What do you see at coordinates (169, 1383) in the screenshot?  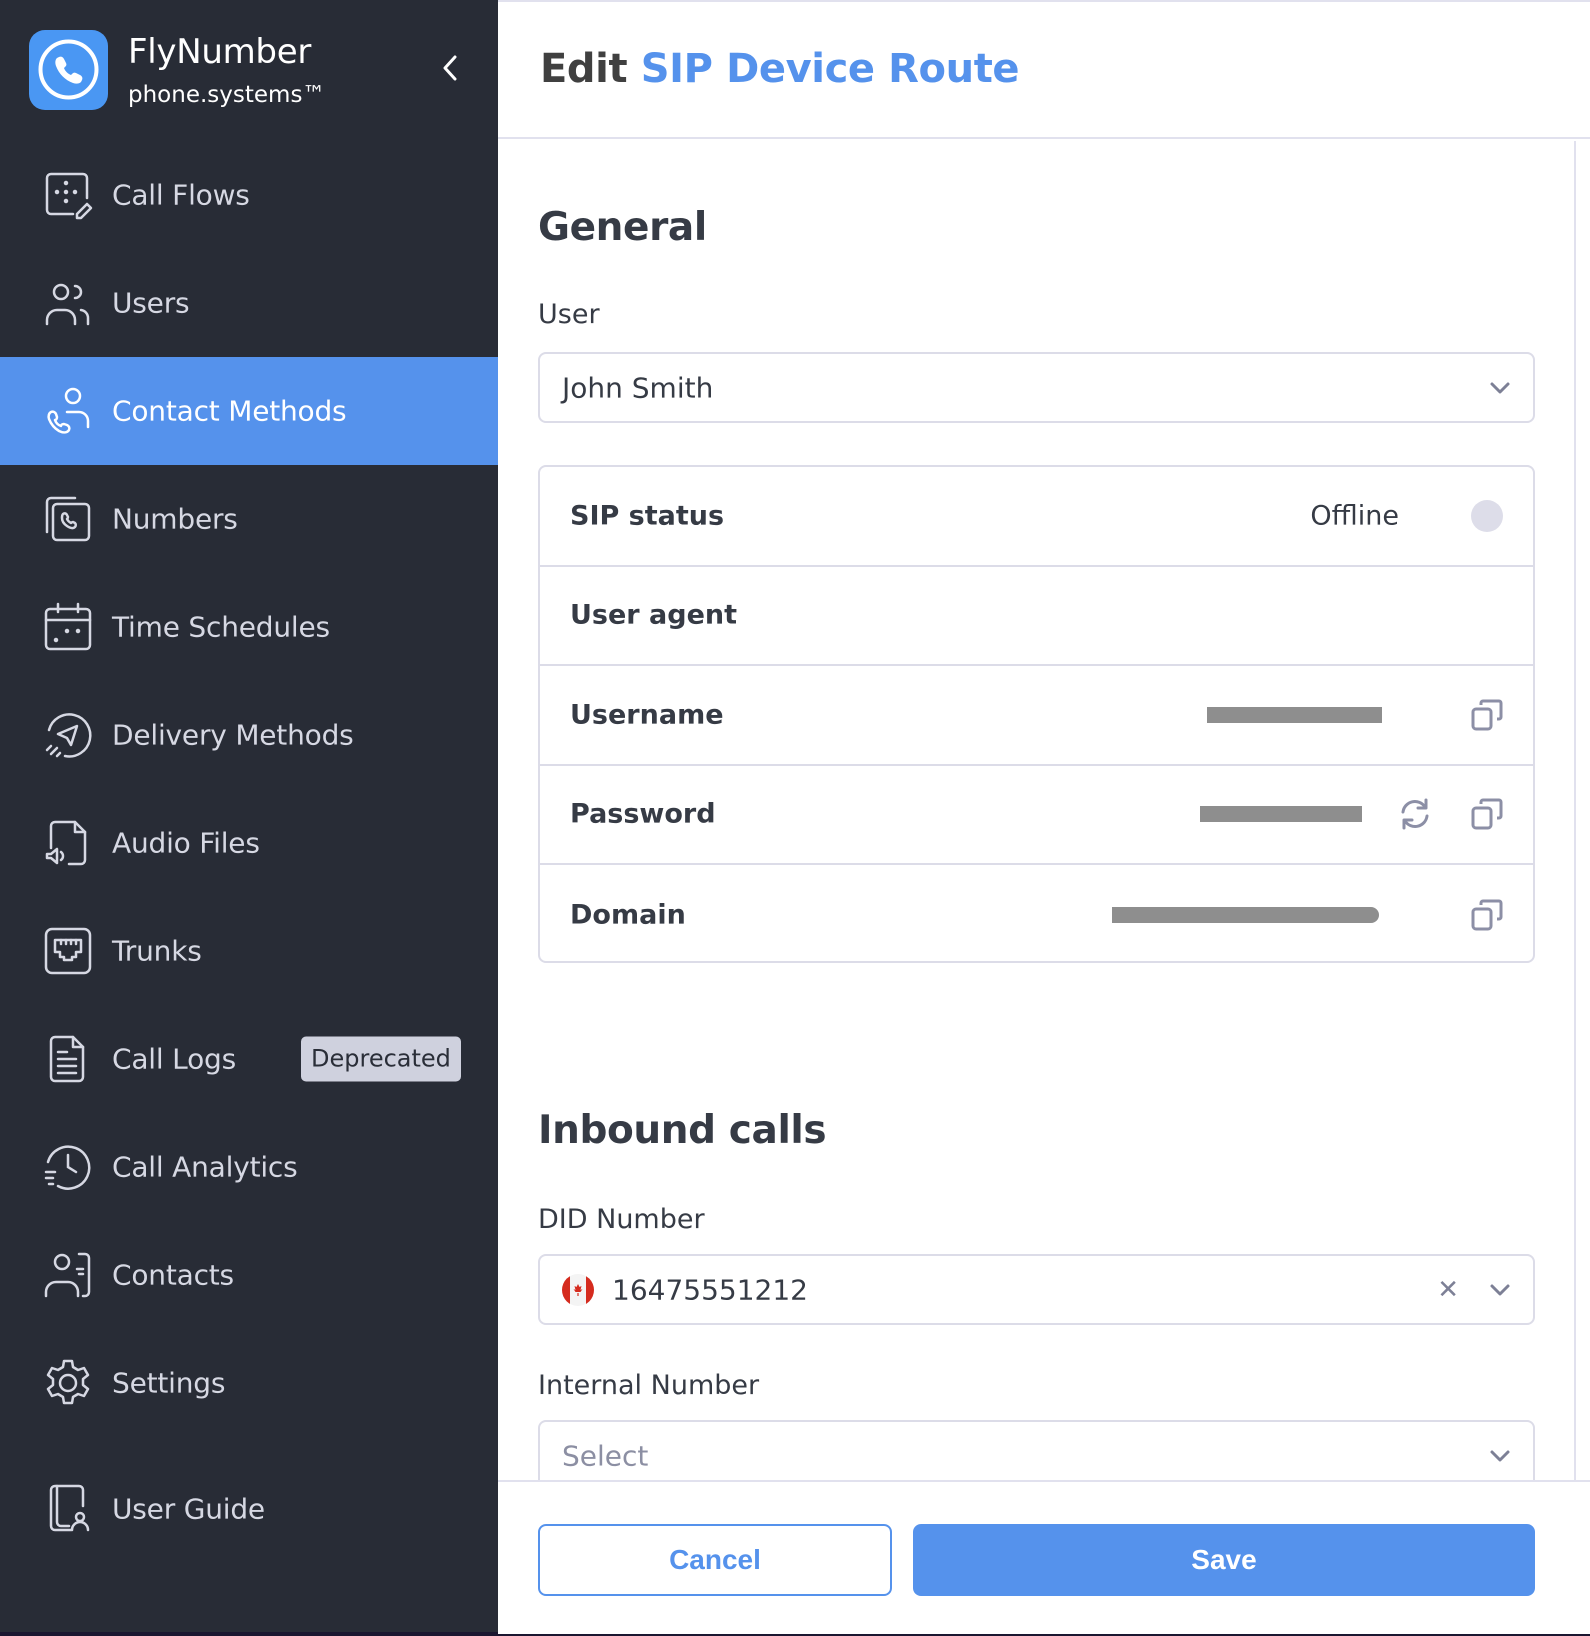 I see `sidebar-item-label: Settings` at bounding box center [169, 1383].